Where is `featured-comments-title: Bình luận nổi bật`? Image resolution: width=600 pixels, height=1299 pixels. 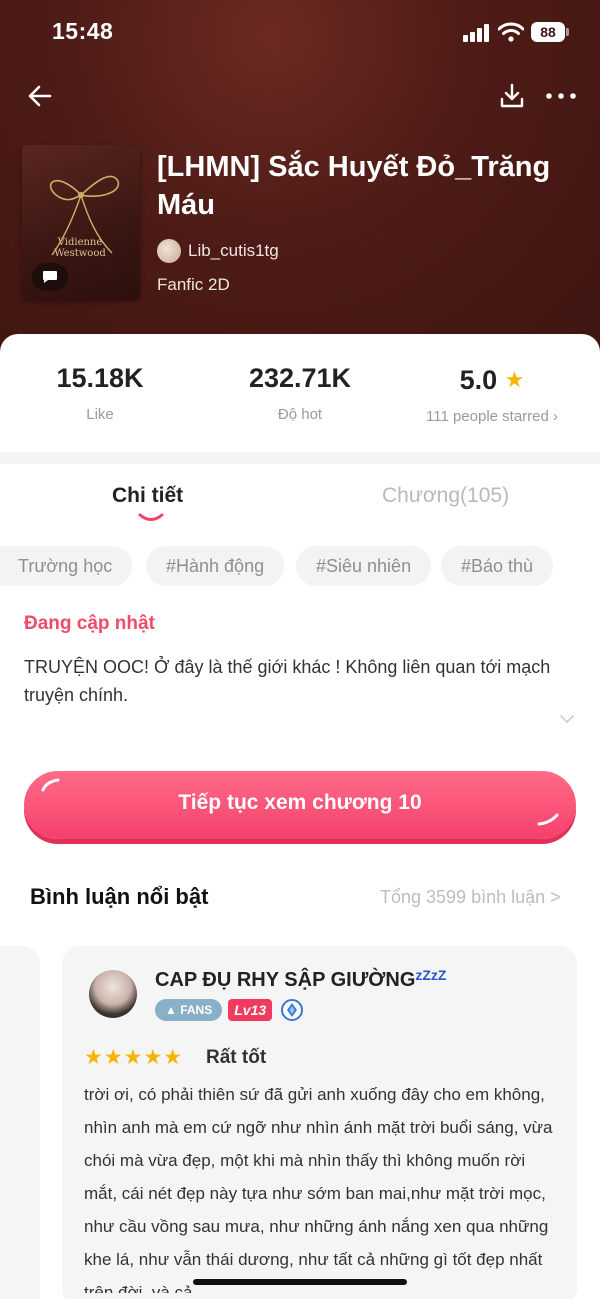 featured-comments-title: Bình luận nổi bật is located at coordinates (119, 896).